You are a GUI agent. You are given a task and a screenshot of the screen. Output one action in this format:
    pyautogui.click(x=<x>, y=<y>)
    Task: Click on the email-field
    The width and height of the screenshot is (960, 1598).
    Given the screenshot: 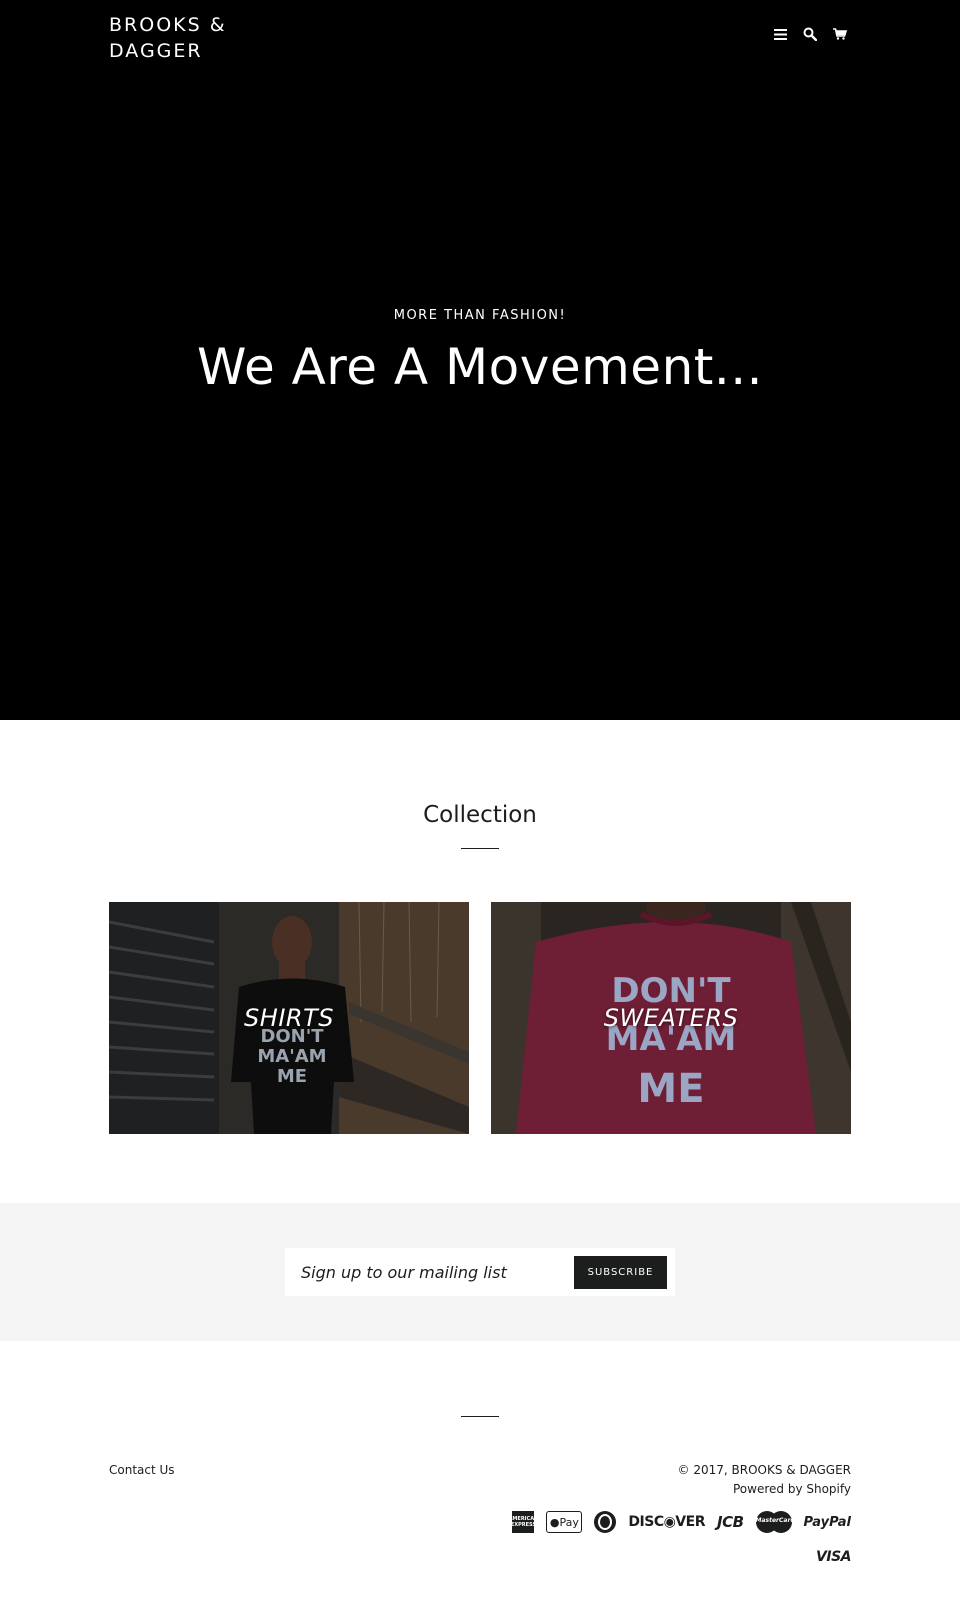 What is the action you would take?
    pyautogui.click(x=427, y=1272)
    